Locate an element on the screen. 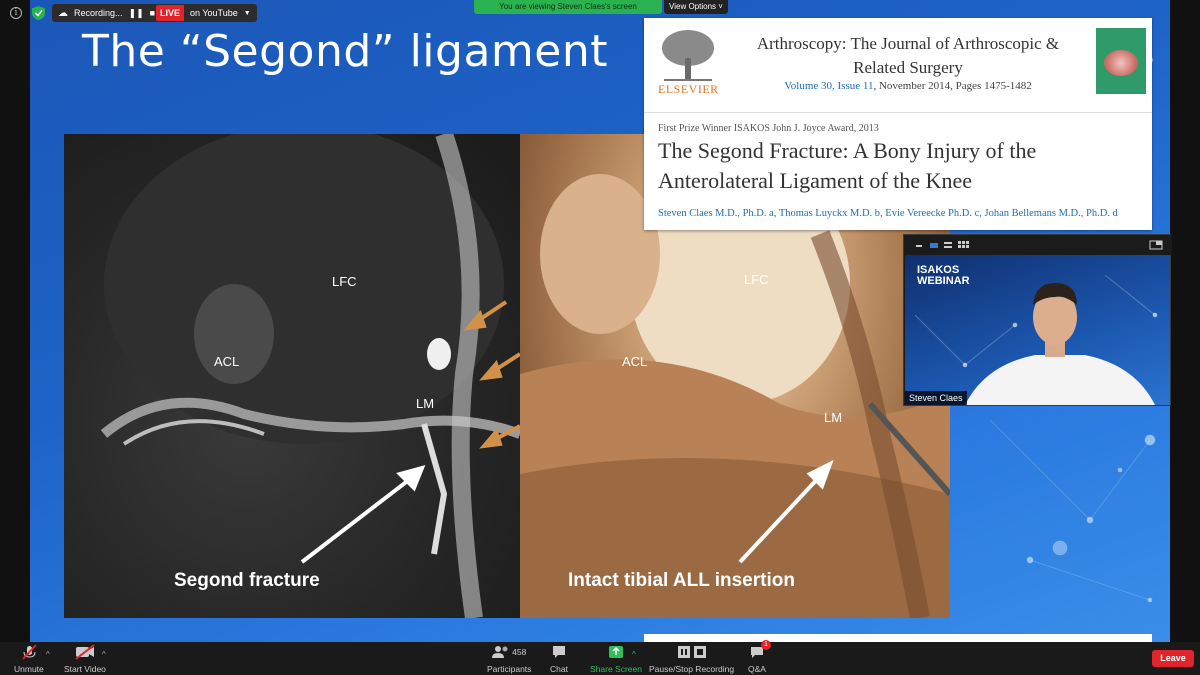 This screenshot has height=675, width=1200. viewing-screen-banner: You are viewing Steven Claes's screen is located at coordinates (568, 7).